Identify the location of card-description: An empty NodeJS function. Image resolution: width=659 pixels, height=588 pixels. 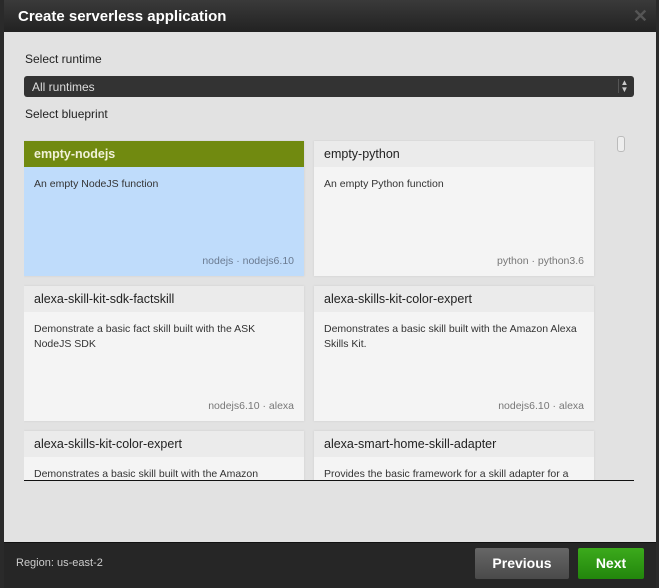
(96, 184).